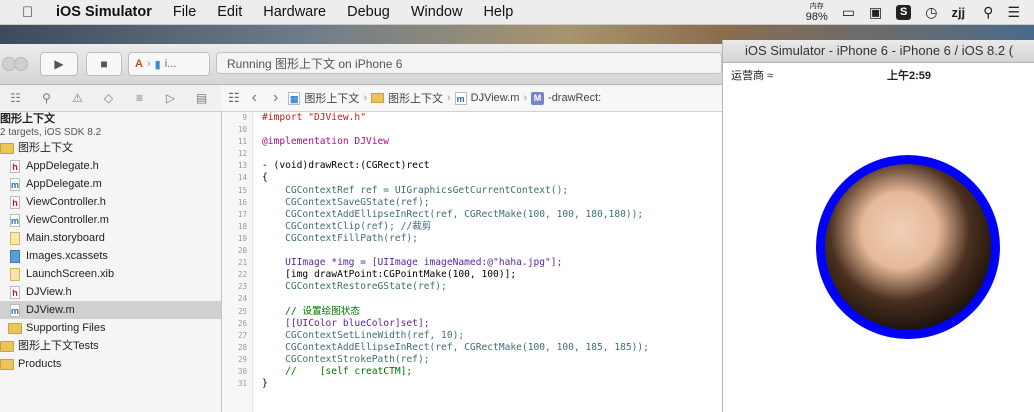 The width and height of the screenshot is (1034, 412). Describe the element at coordinates (108, 98) in the screenshot. I see `test-navigator-icon: ◇` at that location.